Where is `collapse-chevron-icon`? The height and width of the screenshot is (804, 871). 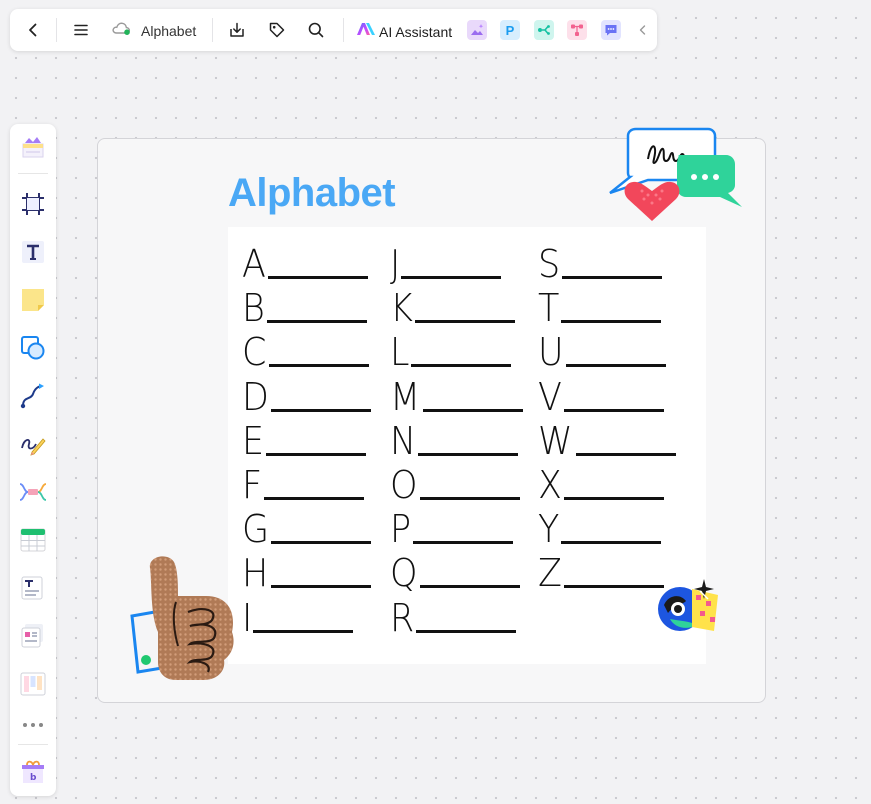
collapse-chevron-icon is located at coordinates (643, 30).